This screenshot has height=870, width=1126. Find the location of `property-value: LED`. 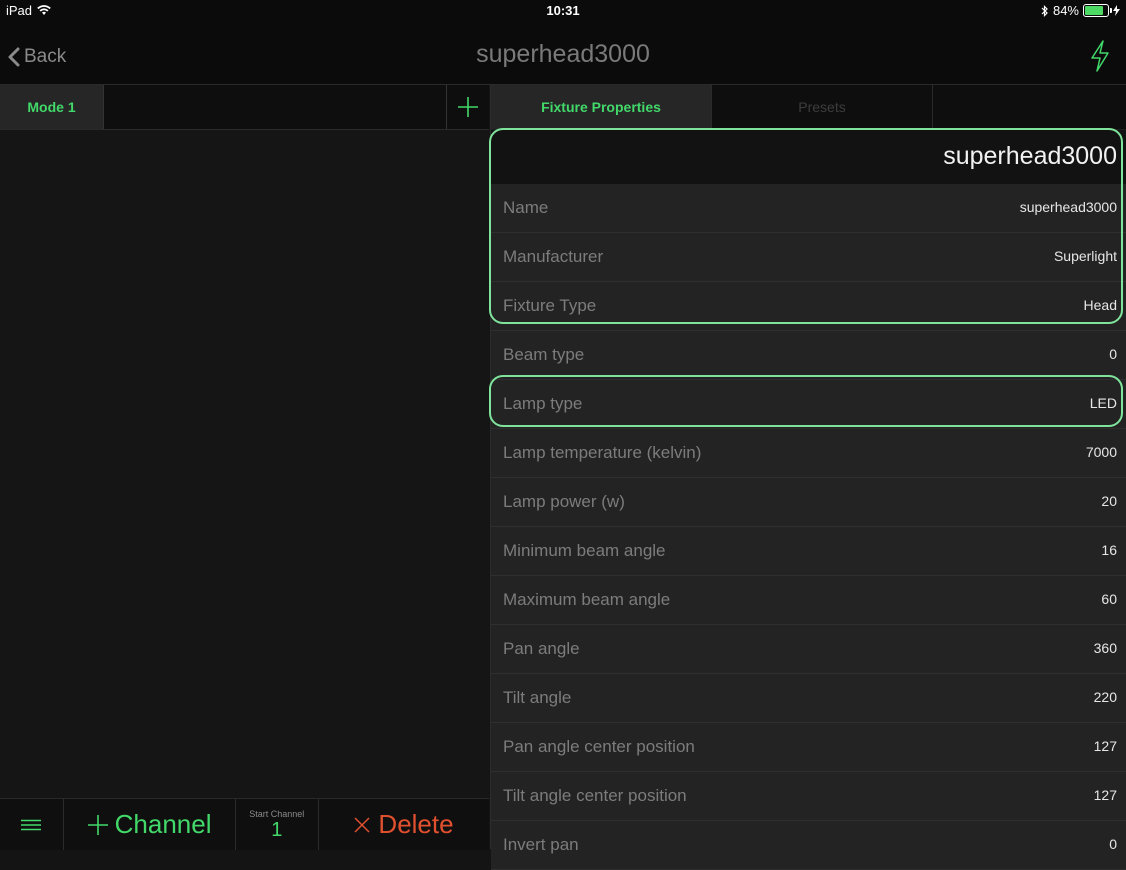

property-value: LED is located at coordinates (1103, 403).